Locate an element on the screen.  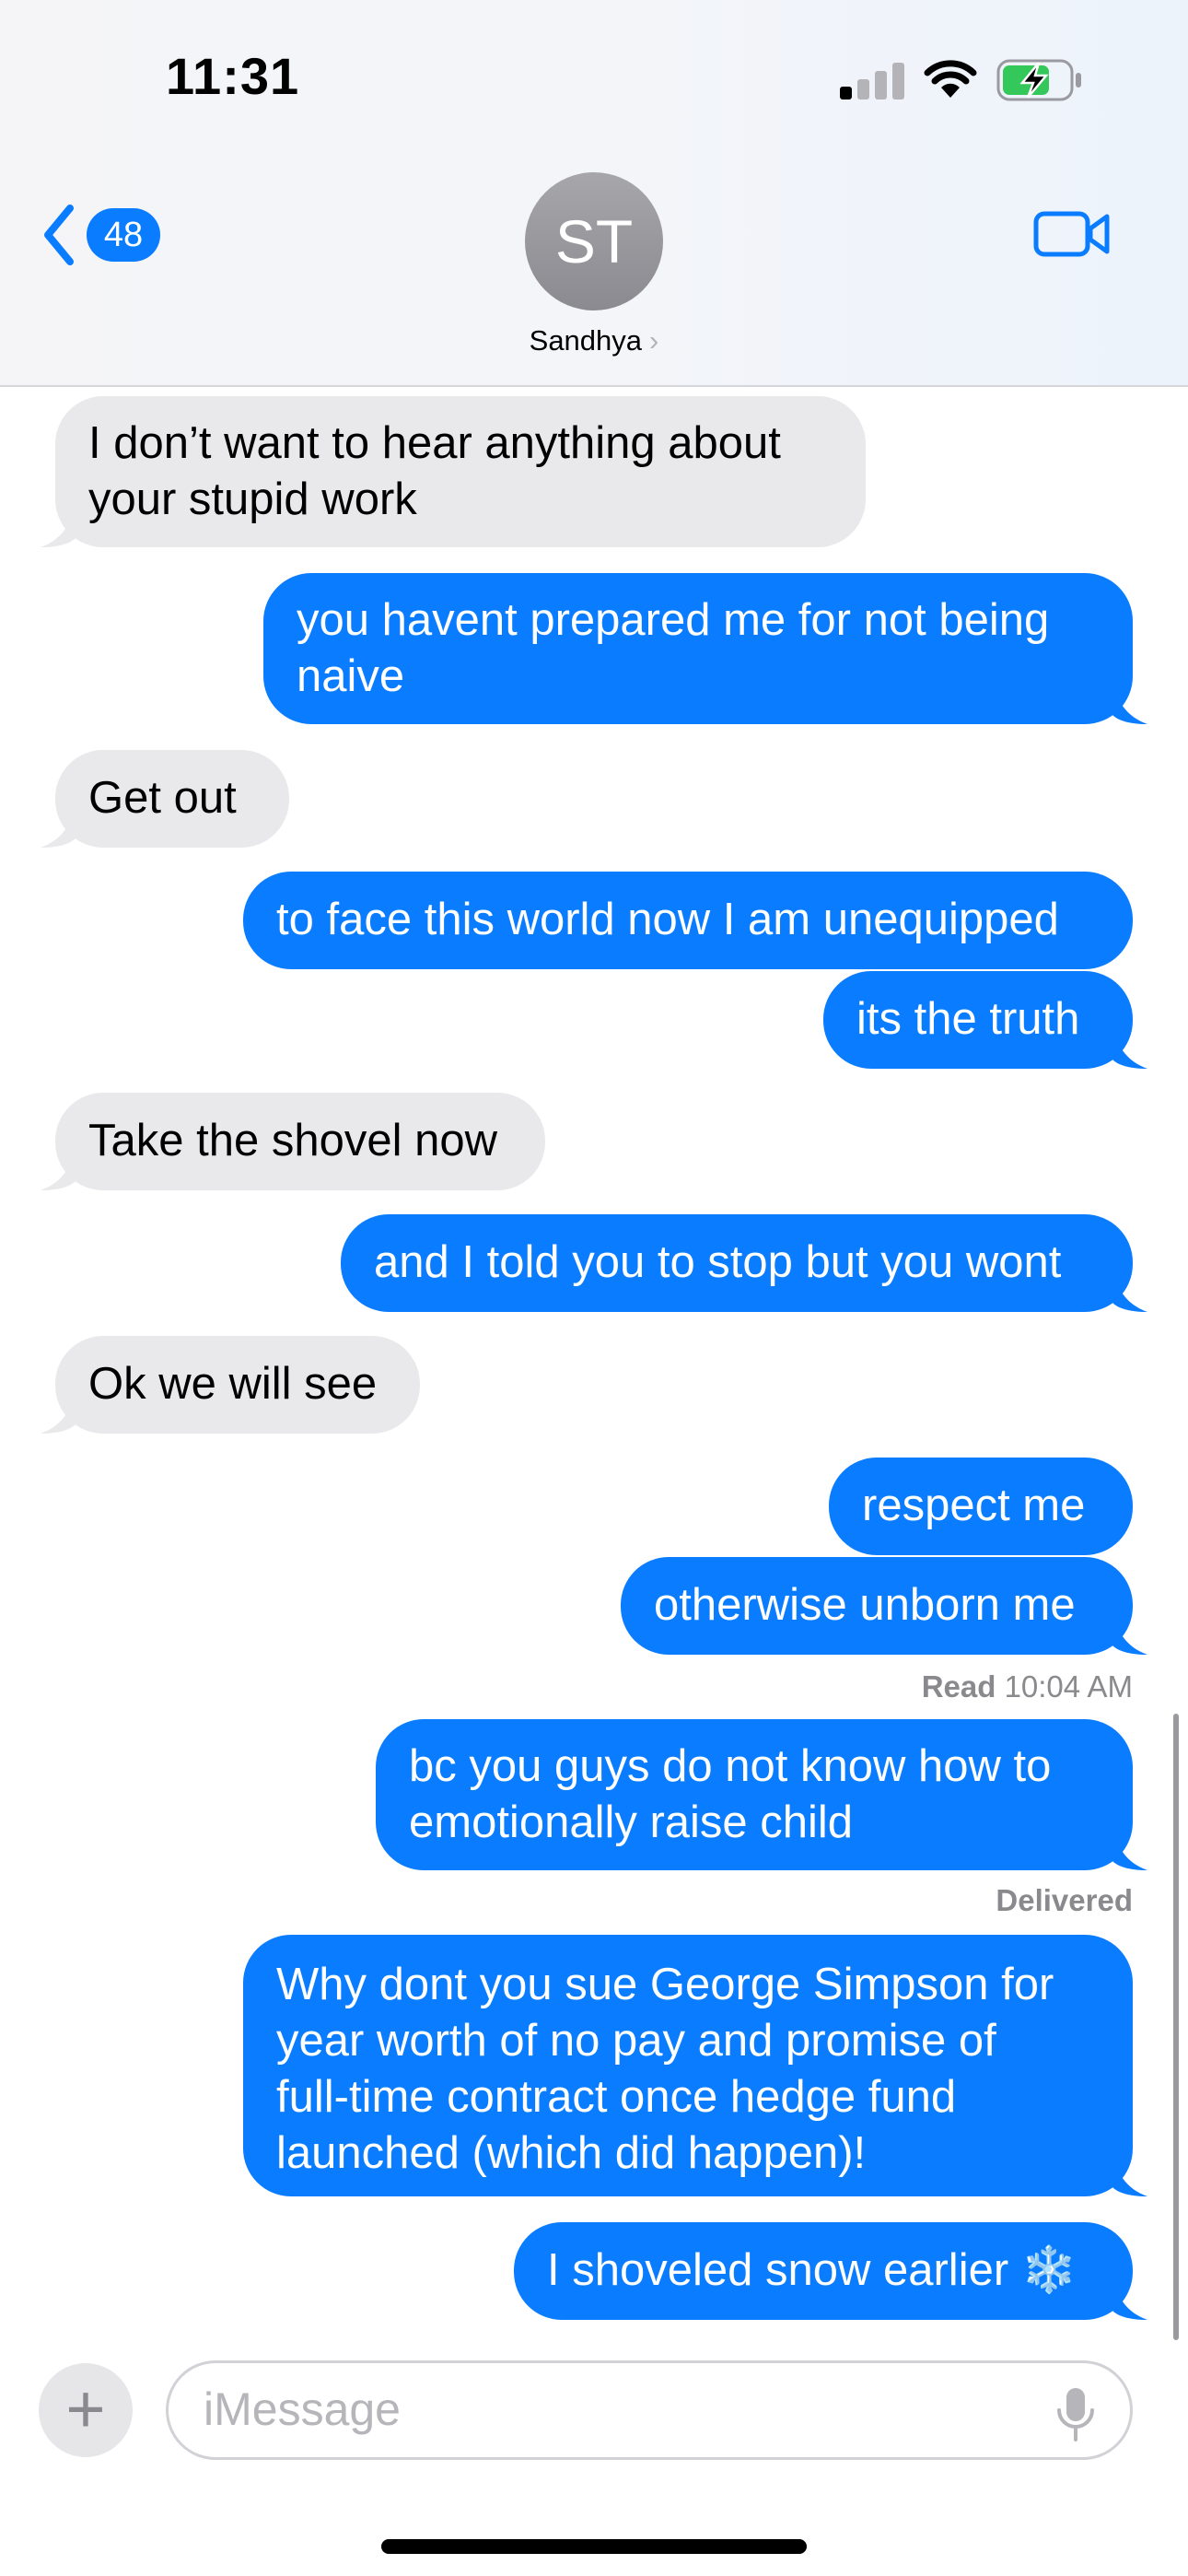
read-receipt: Read 10:04 AM is located at coordinates (1027, 1686).